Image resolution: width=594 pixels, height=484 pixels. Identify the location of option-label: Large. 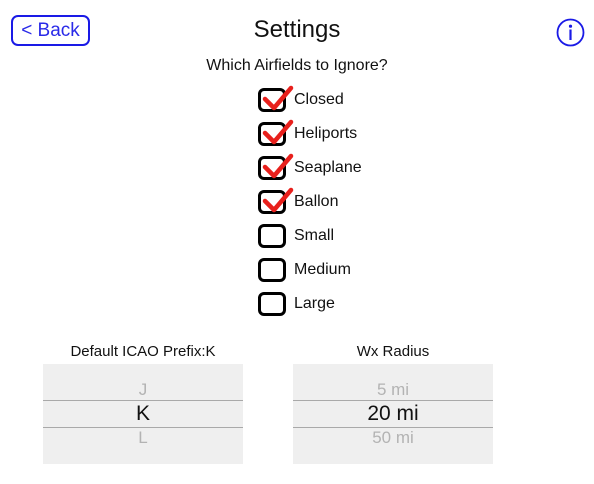
(314, 303).